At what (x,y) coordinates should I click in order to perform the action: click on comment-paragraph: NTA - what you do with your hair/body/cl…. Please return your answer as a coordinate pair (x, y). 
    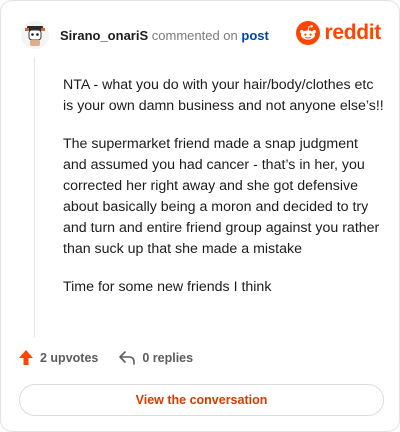
    Looking at the image, I should click on (223, 95).